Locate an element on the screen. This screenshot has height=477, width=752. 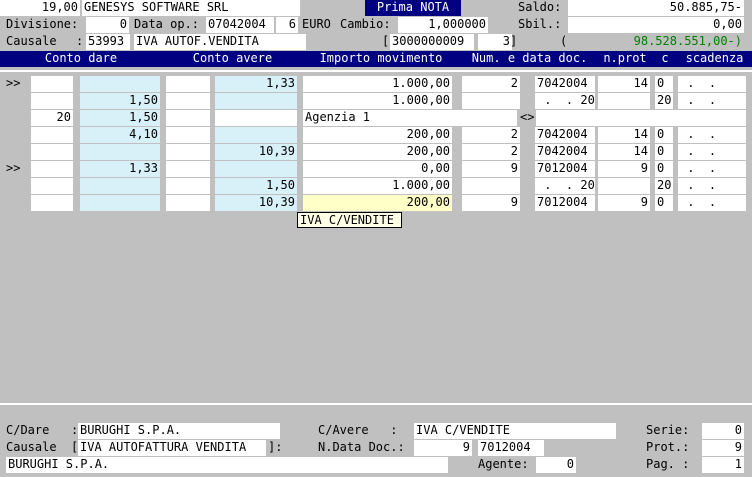
conto-dare-value: 1,33 is located at coordinates (120, 169).